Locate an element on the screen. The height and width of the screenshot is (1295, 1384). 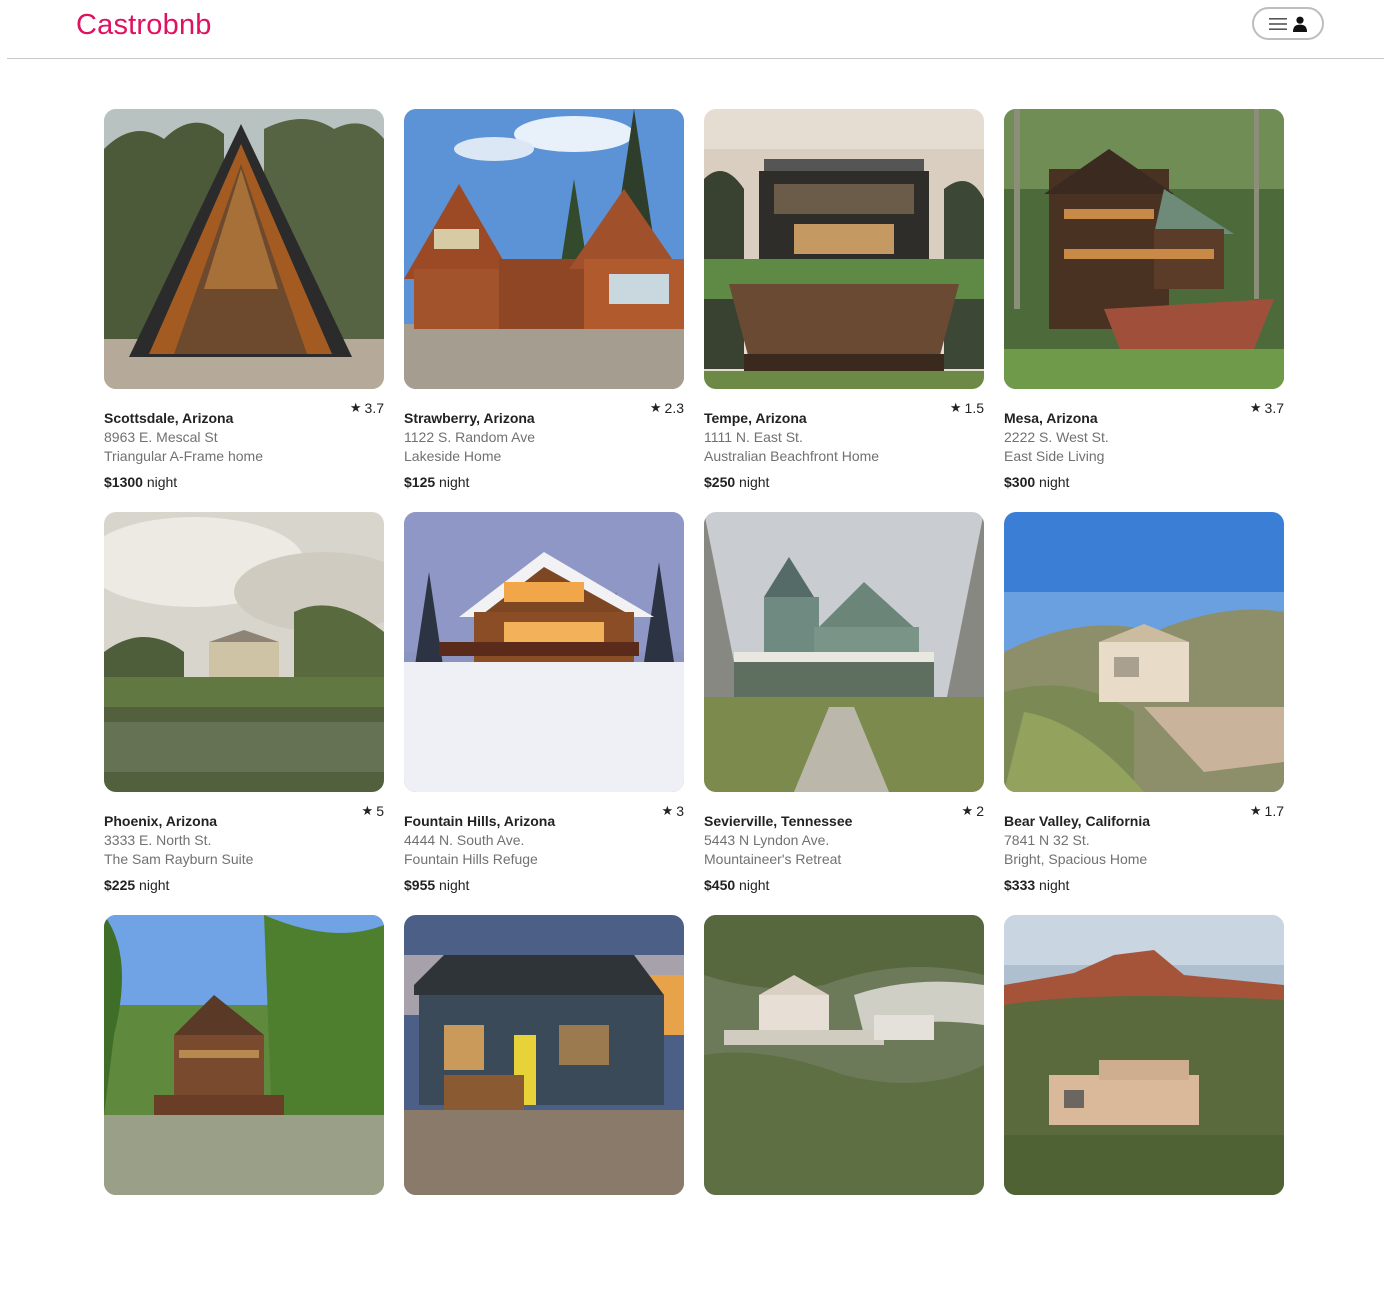
listing-rating: ★ 3 is located at coordinates (673, 811).